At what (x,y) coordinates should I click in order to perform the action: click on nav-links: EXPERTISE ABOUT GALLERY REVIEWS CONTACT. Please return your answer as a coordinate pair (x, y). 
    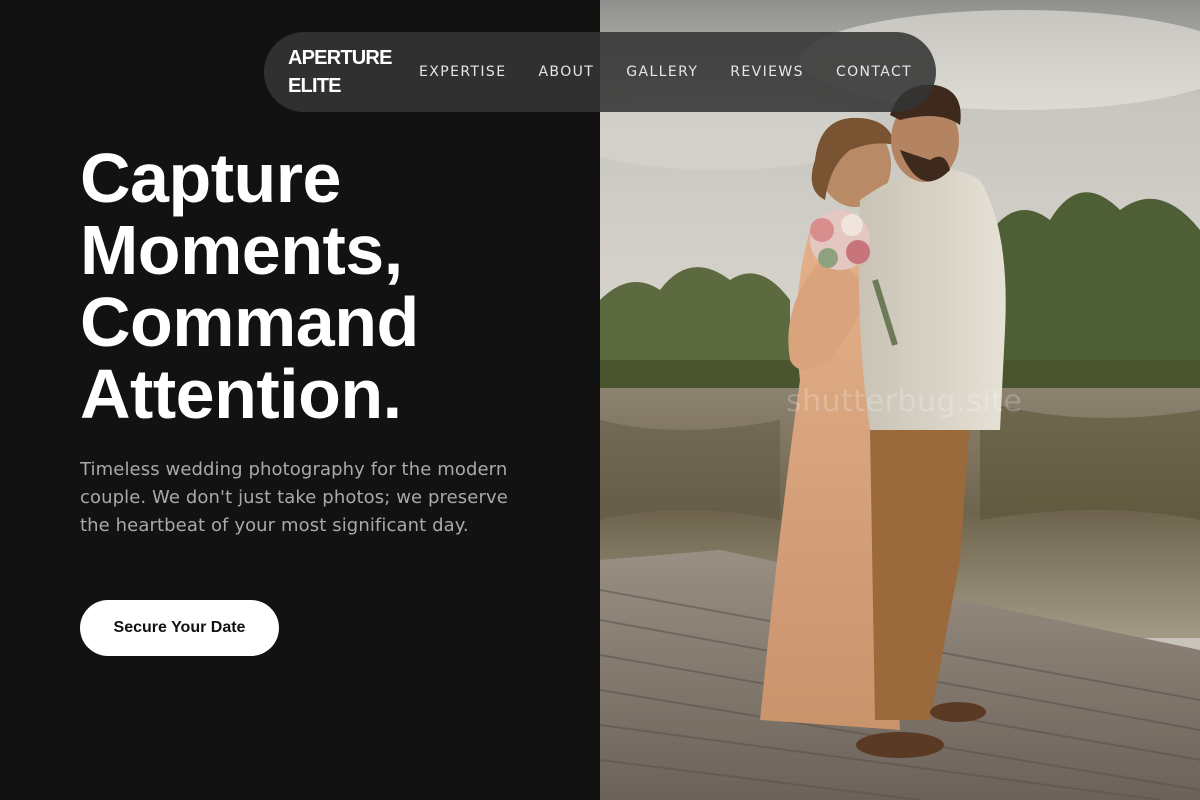
    Looking at the image, I should click on (665, 72).